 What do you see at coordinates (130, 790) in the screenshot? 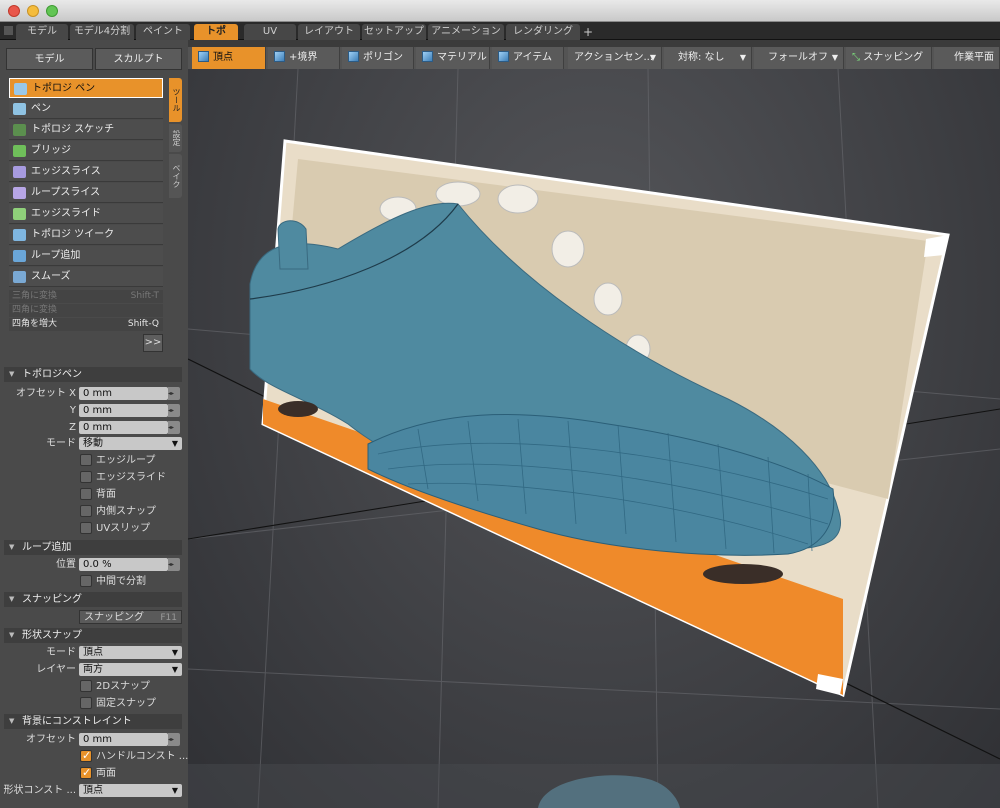
I see `shape-constraint-dropdown: 頂点 ▼` at bounding box center [130, 790].